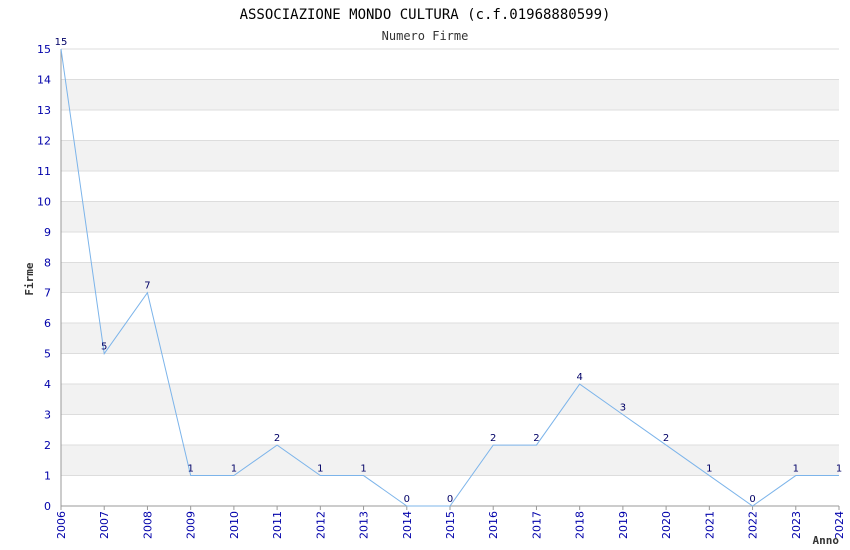 The image size is (850, 550). What do you see at coordinates (826, 540) in the screenshot?
I see `x-axis-label: Anno` at bounding box center [826, 540].